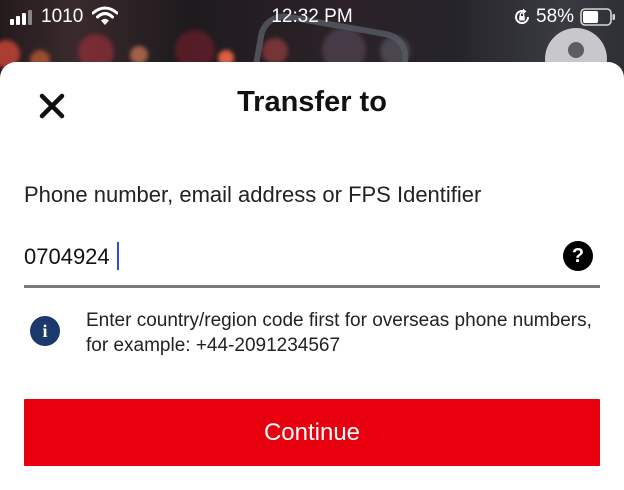 The height and width of the screenshot is (490, 624). Describe the element at coordinates (45, 331) in the screenshot. I see `info-icon: i` at that location.